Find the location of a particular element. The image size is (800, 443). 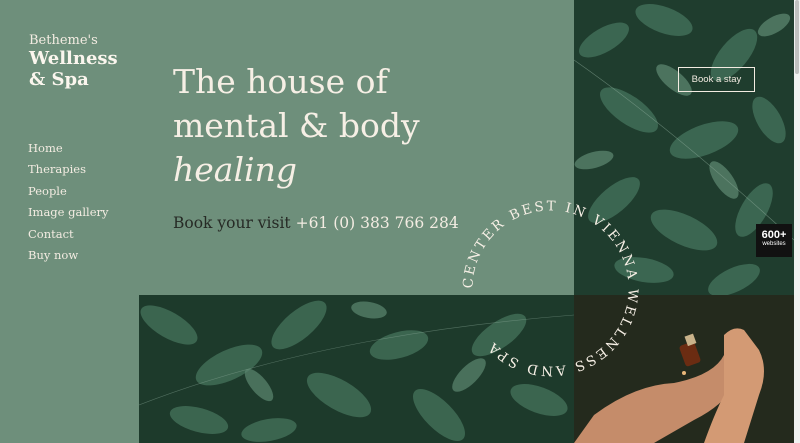

circular-badge-text: CENTER BEST IN VIENNA WELLNESS AND SPA is located at coordinates (550, 288).